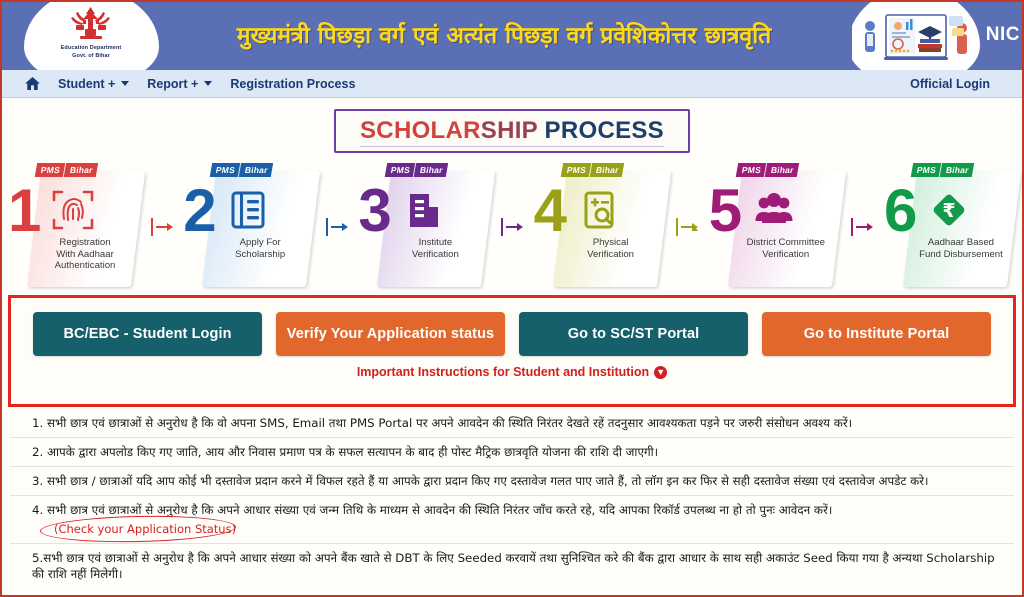 The width and height of the screenshot is (1024, 597). I want to click on nav-item-student-label: Student +, so click(87, 83).